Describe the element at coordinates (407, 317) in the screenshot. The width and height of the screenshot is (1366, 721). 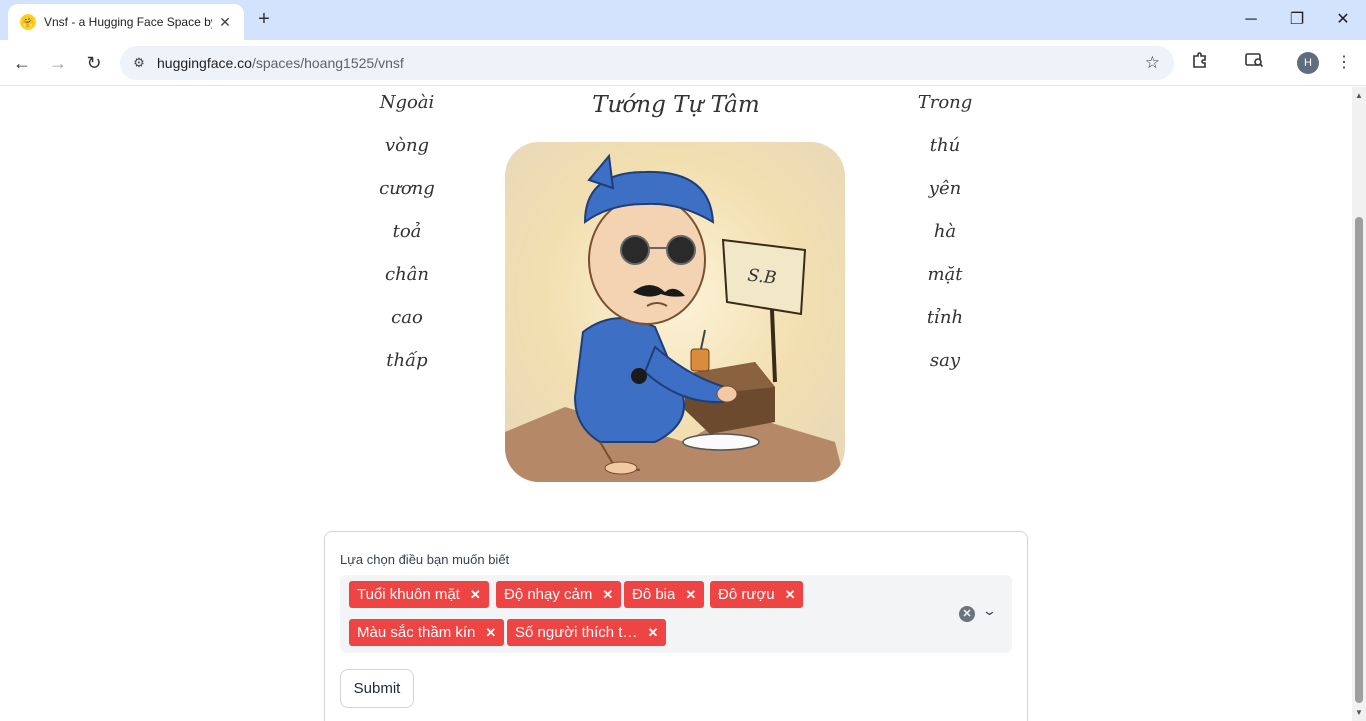
I see `poem-left-word: cao` at that location.